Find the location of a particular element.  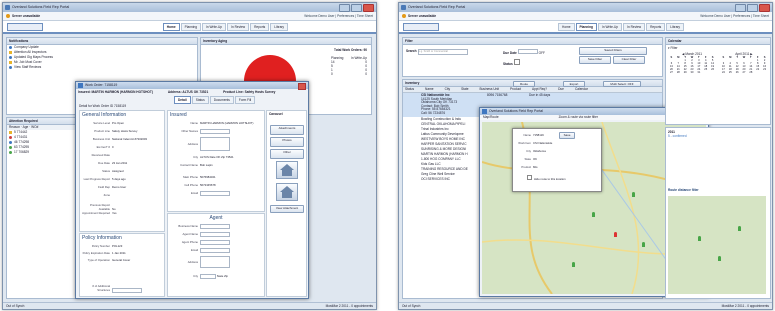

calendar-day: 29 is located at coordinates (685, 72).